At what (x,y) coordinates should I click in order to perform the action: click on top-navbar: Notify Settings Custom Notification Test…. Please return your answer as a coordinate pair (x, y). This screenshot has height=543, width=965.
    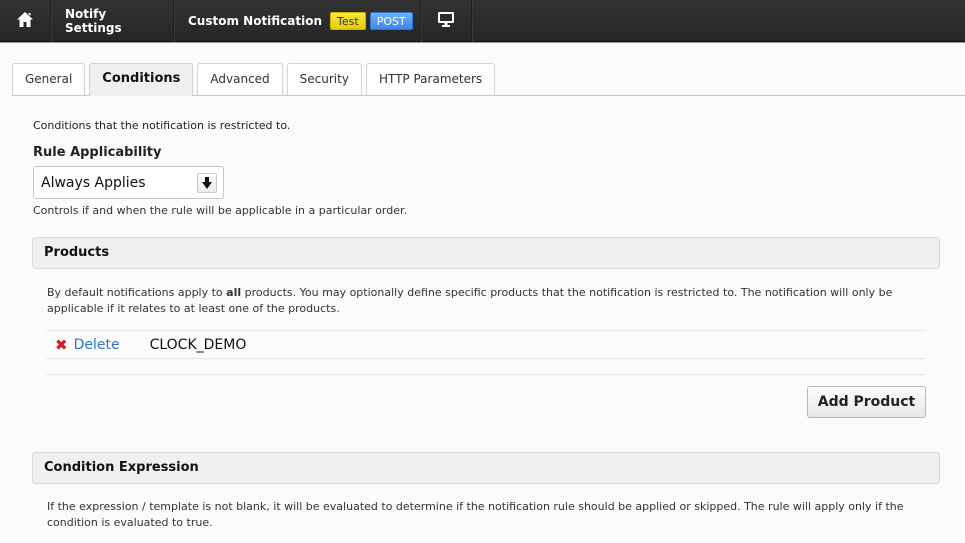
    Looking at the image, I should click on (482, 21).